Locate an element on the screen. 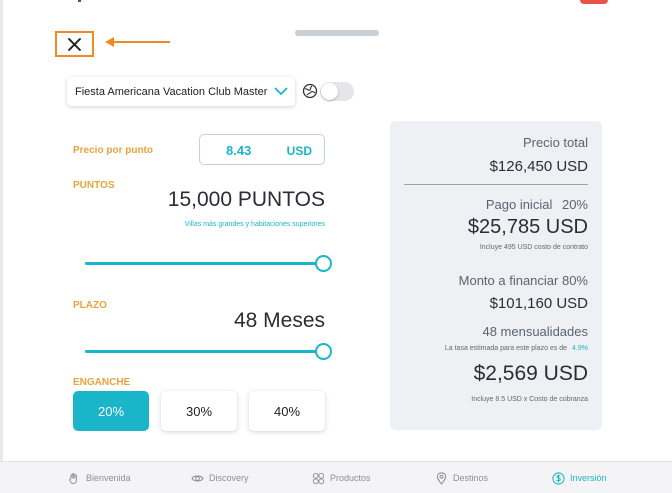 The height and width of the screenshot is (493, 672). nav-label: Bienvenida is located at coordinates (108, 478).